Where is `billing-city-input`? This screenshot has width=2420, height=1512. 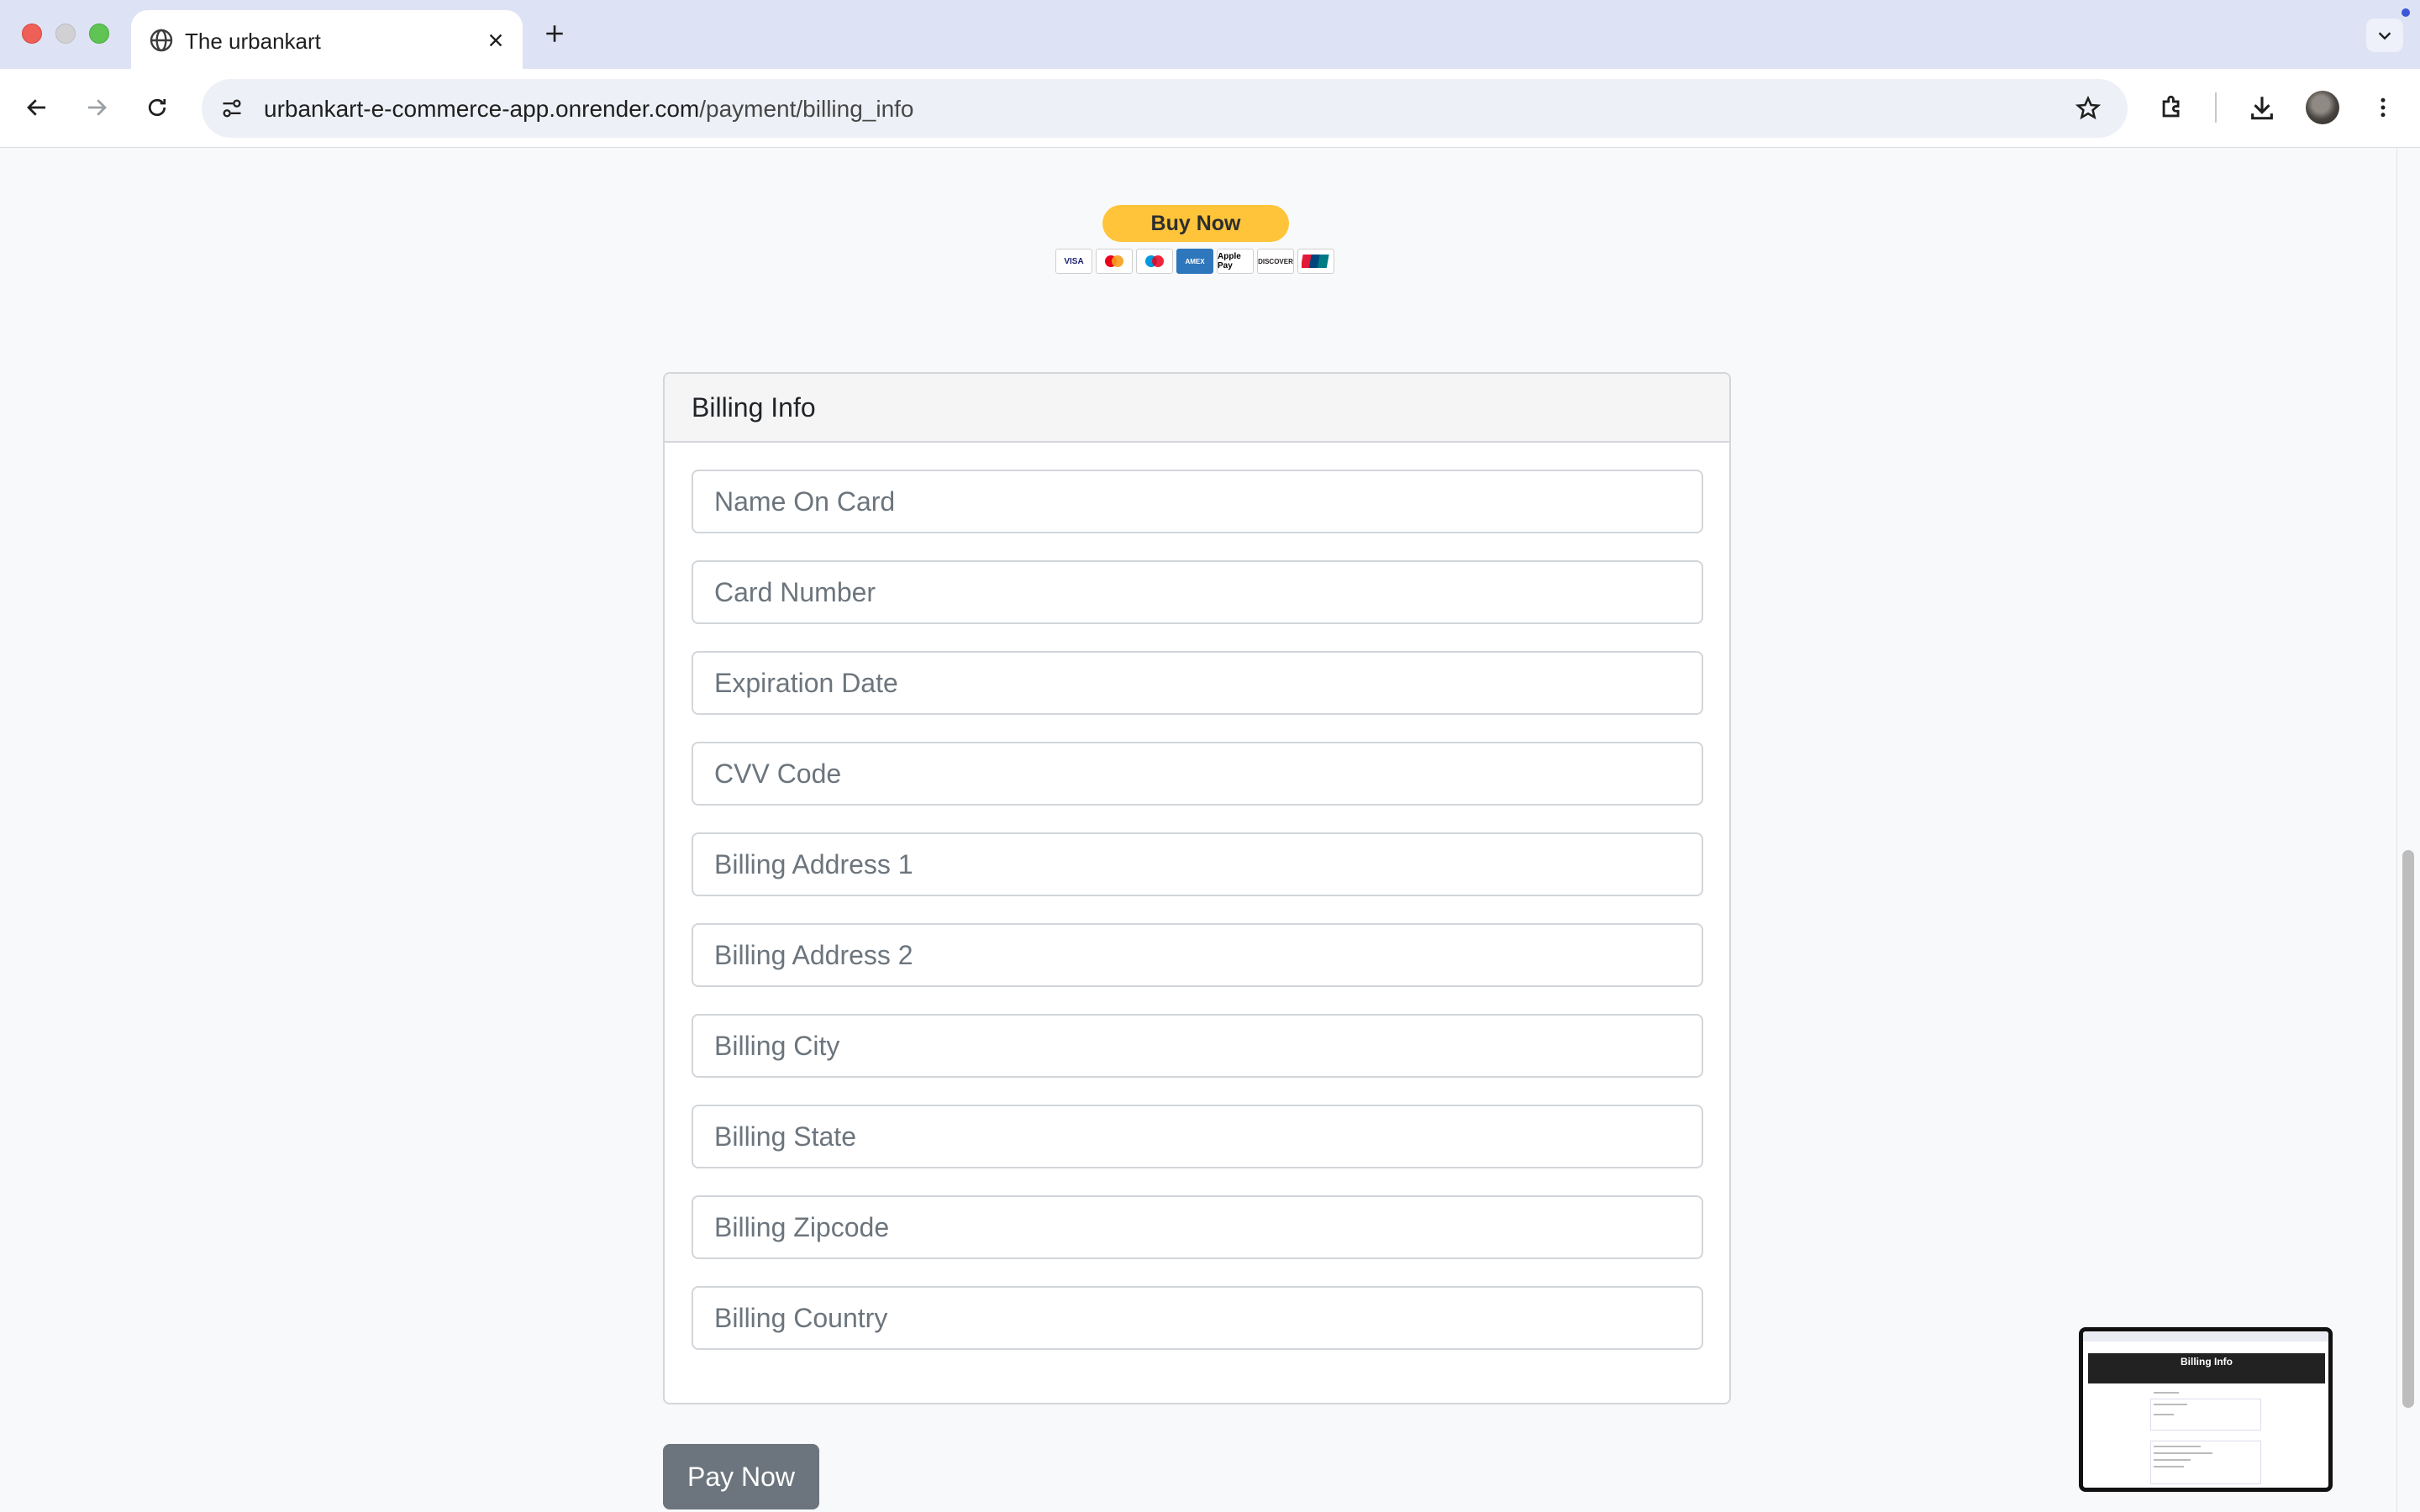
billing-city-input is located at coordinates (1197, 1046).